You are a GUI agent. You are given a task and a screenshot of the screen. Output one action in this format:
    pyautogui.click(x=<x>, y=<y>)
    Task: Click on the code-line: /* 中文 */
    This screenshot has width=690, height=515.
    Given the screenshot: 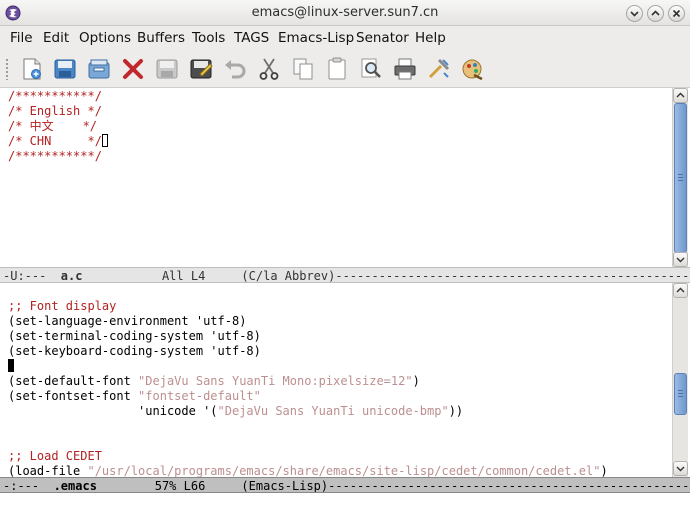 What is the action you would take?
    pyautogui.click(x=58, y=126)
    